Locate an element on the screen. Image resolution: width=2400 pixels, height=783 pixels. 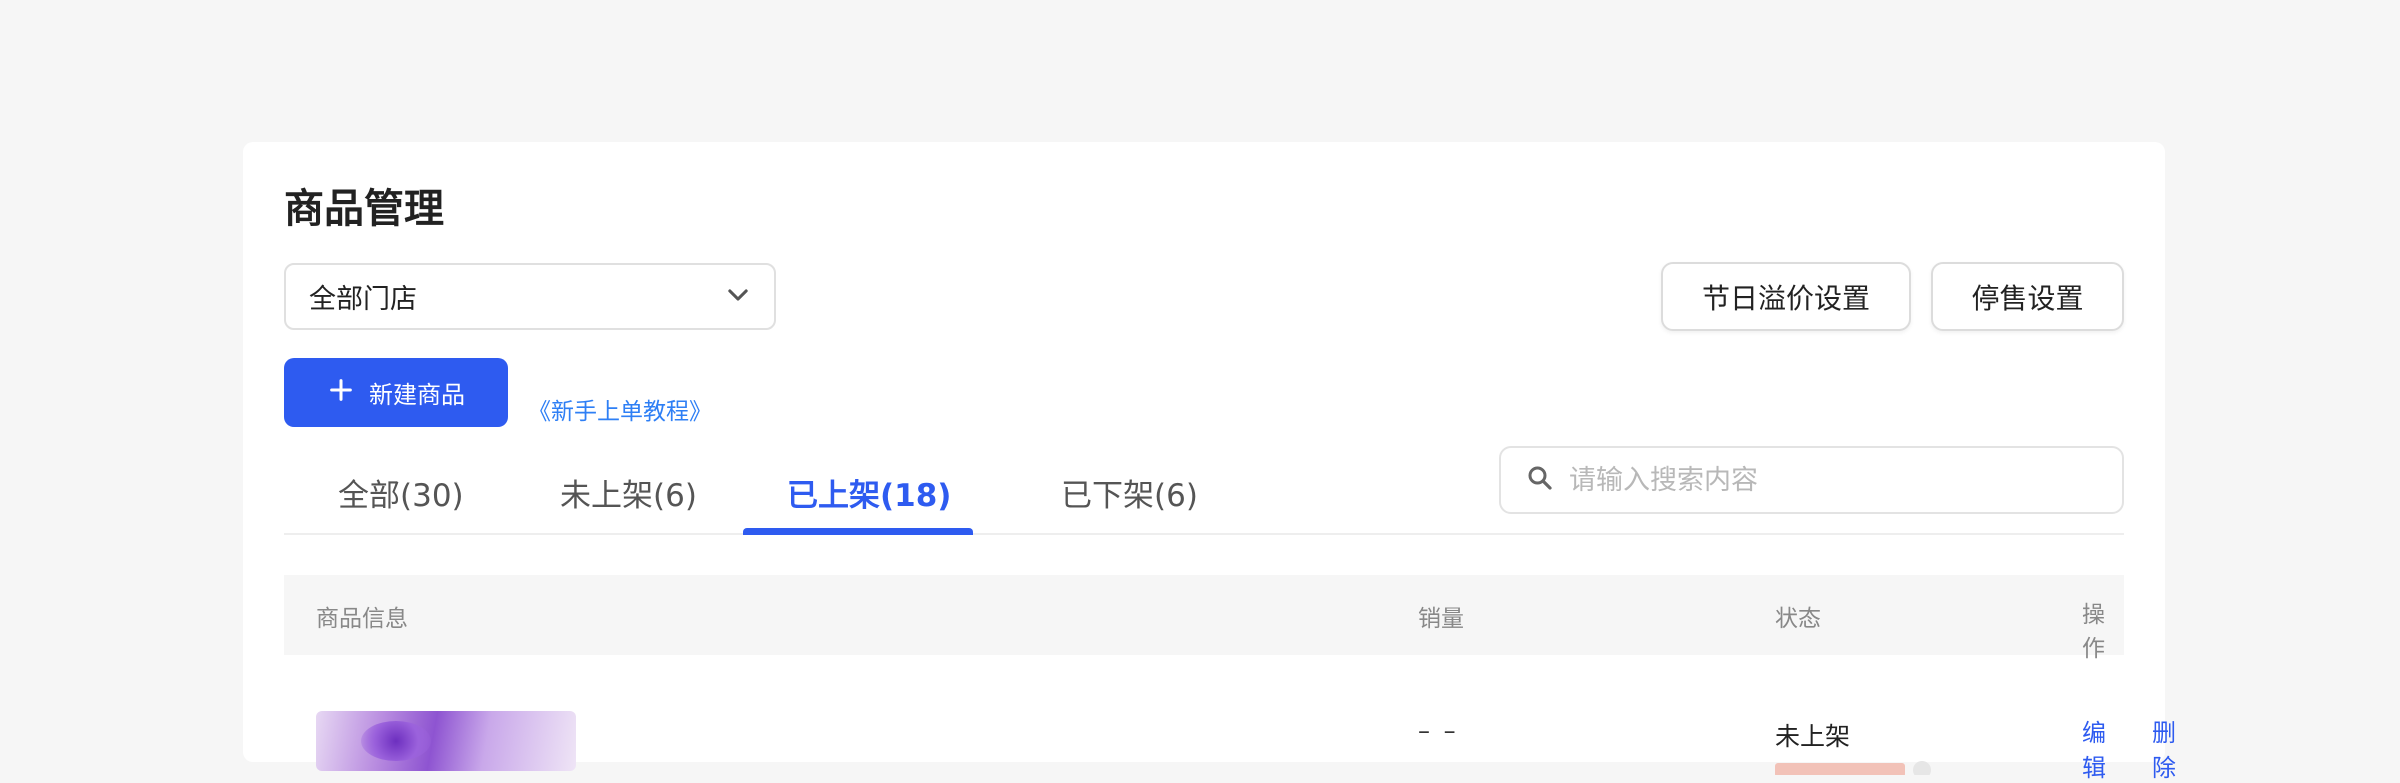
table-header: 商品信息 销量 状态 操作 is located at coordinates (1204, 618).